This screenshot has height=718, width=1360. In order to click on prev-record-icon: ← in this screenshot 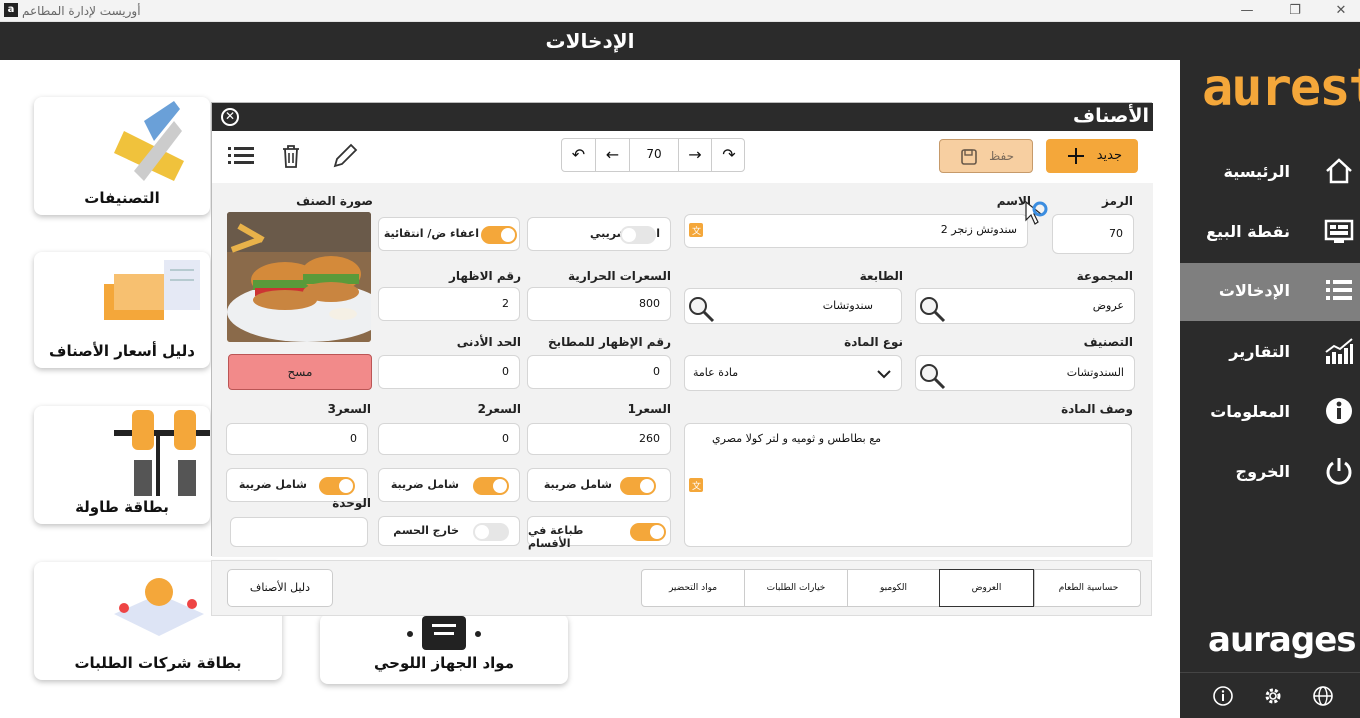, I will do `click(613, 155)`.